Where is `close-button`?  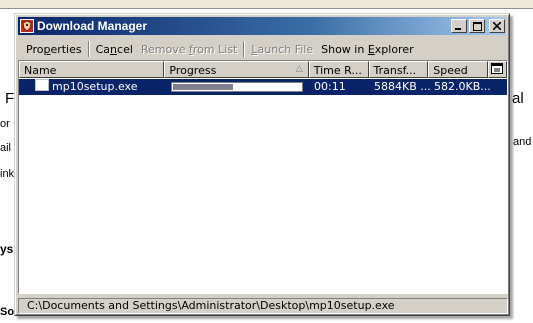
close-button is located at coordinates (497, 26).